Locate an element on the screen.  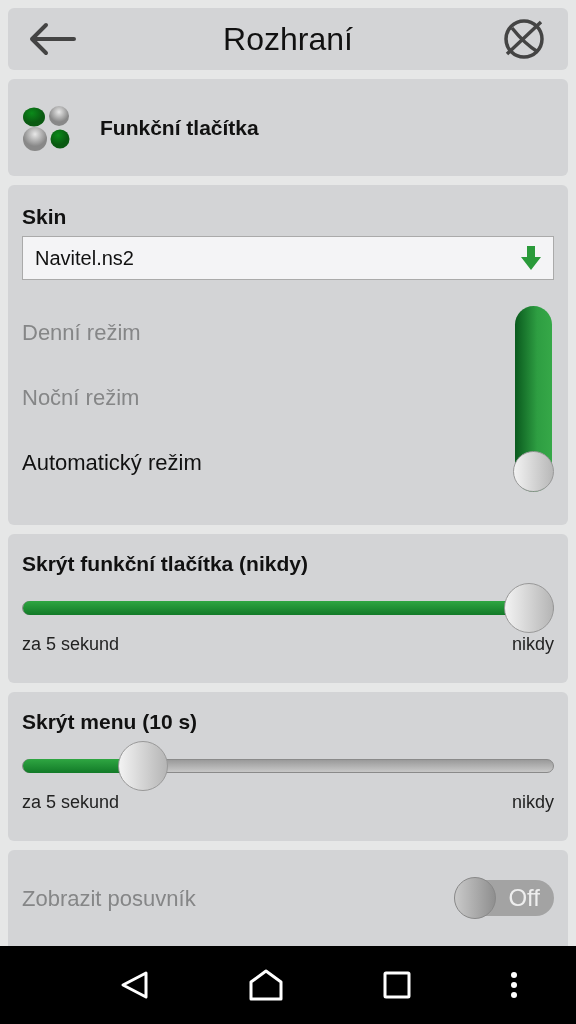
screen-title: Rozhraní is located at coordinates (288, 39).